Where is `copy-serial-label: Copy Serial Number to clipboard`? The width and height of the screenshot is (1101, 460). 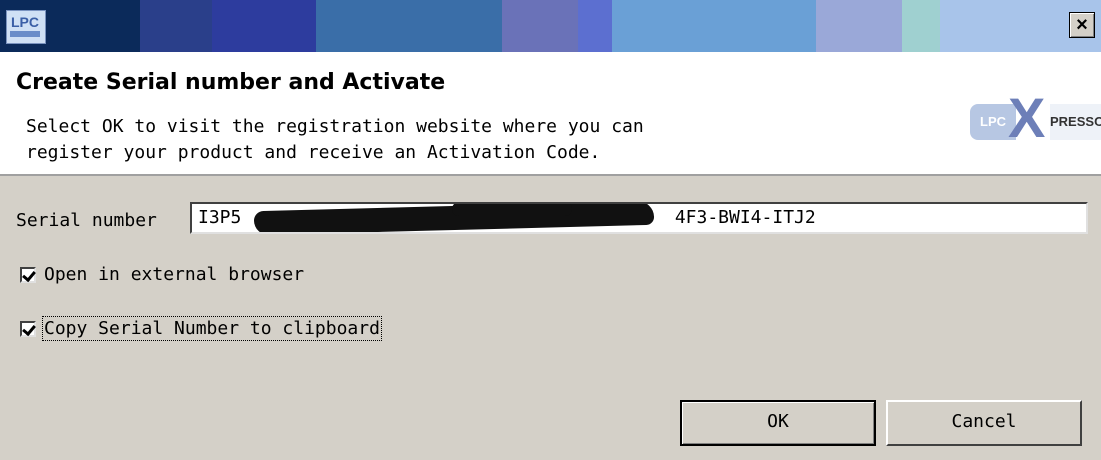
copy-serial-label: Copy Serial Number to clipboard is located at coordinates (212, 328).